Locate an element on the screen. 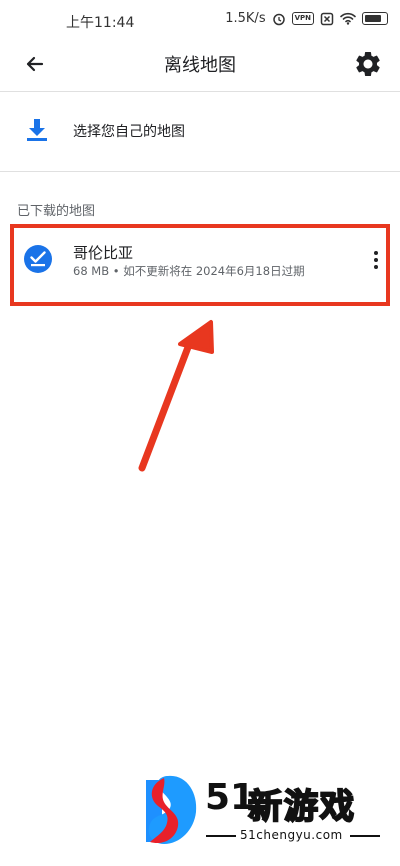 The image size is (400, 866). app-bar: 离线地图 is located at coordinates (200, 65).